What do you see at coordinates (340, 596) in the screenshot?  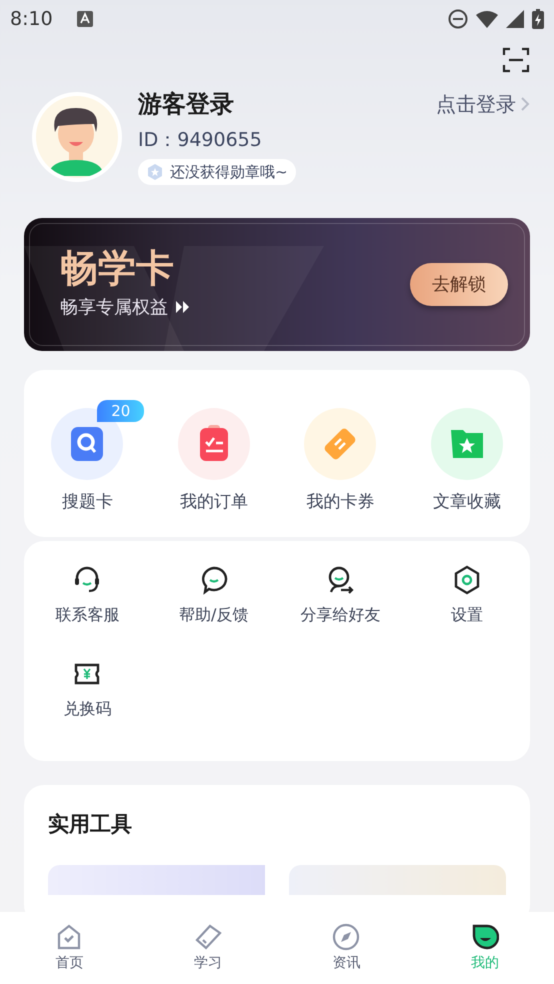 I see `service-item: 分享给好友` at bounding box center [340, 596].